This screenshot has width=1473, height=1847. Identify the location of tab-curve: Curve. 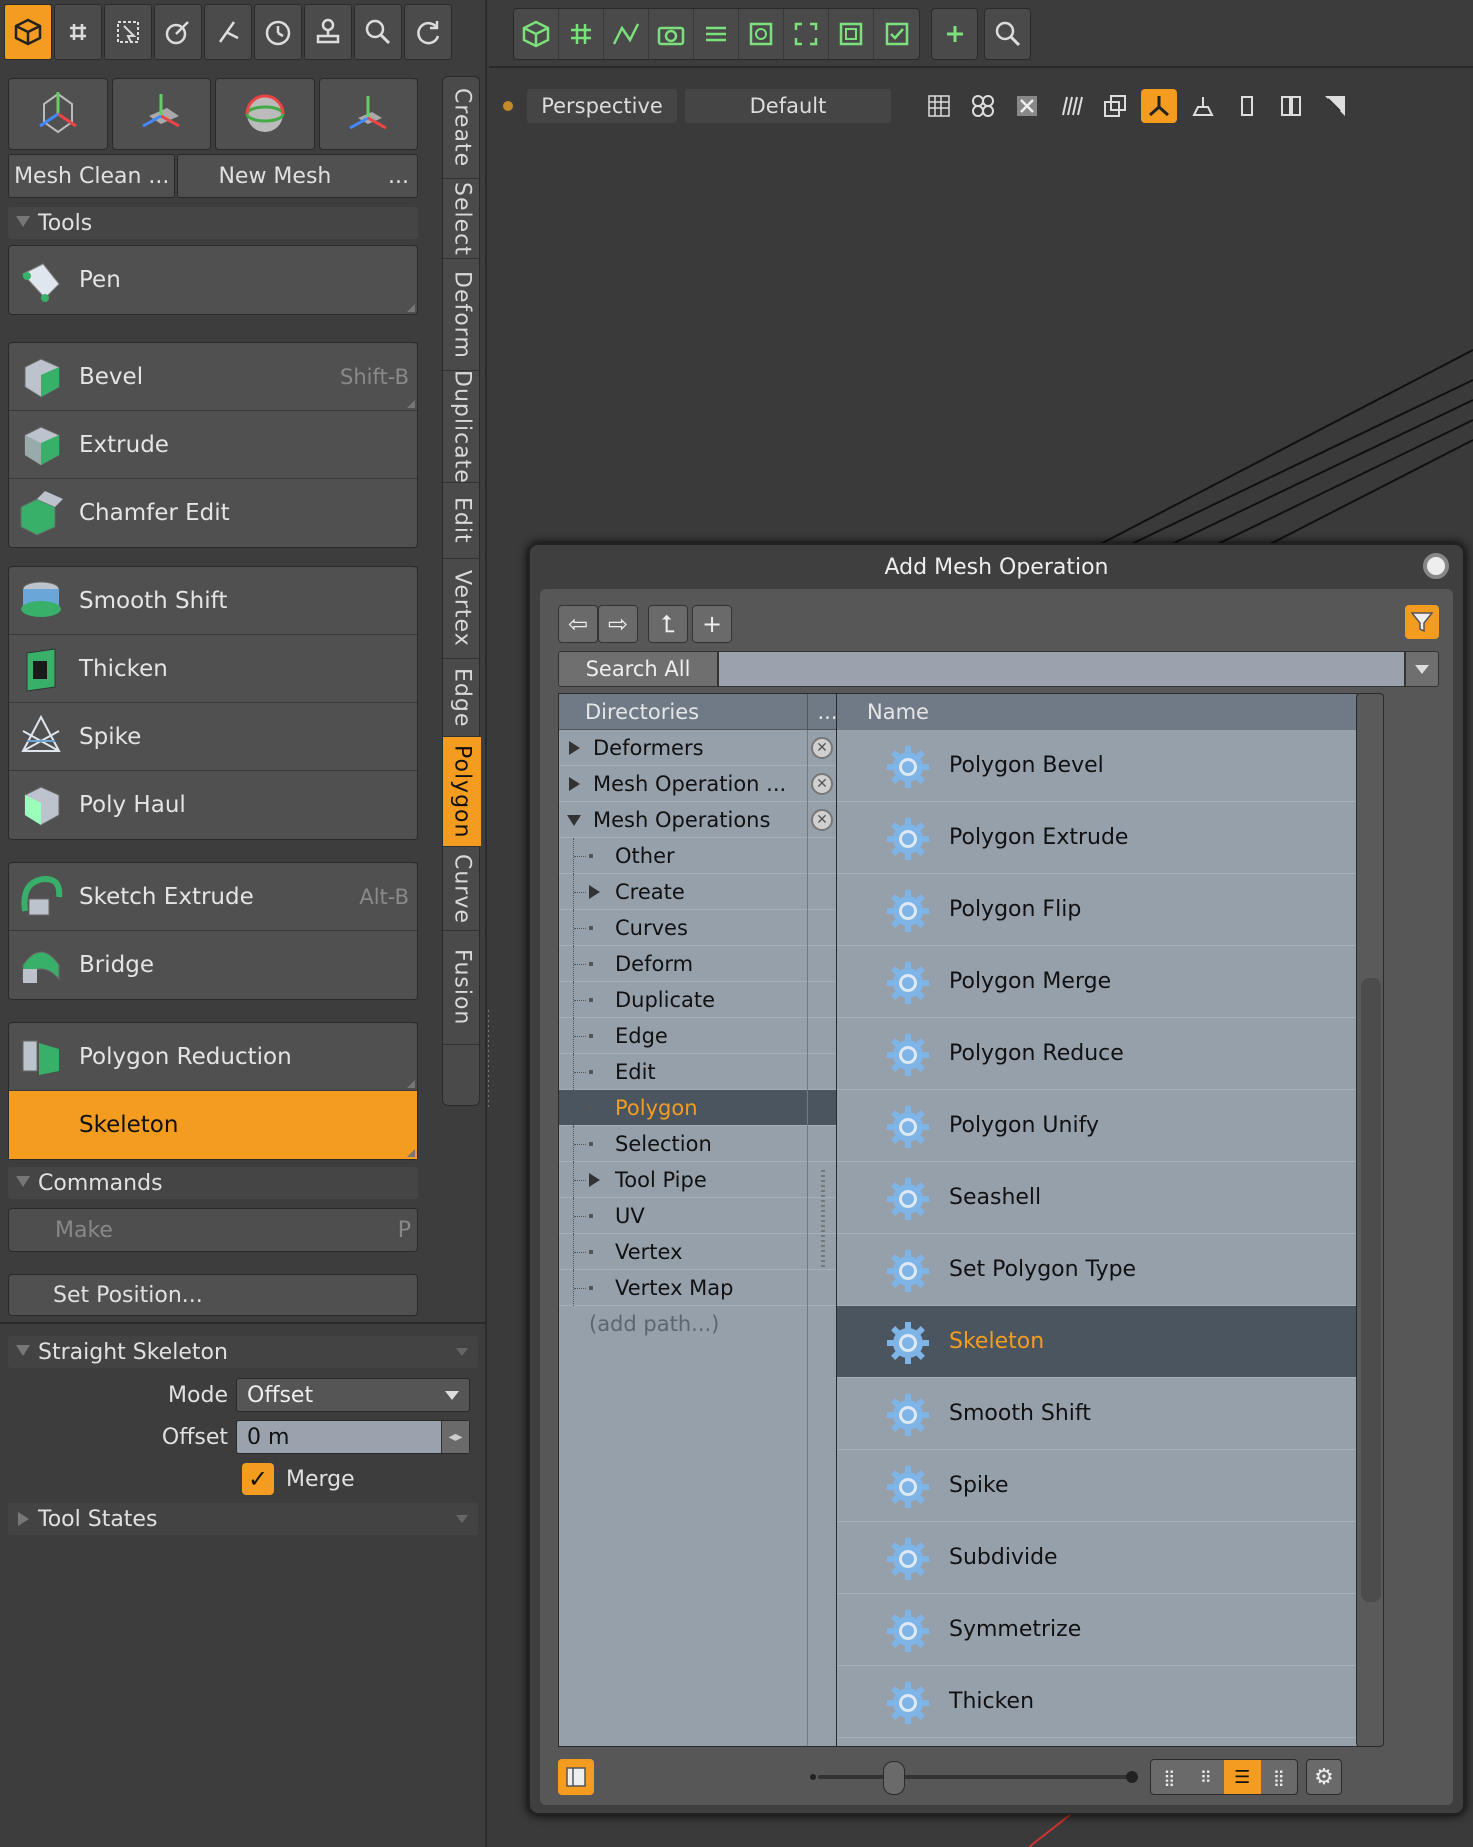
(462, 889).